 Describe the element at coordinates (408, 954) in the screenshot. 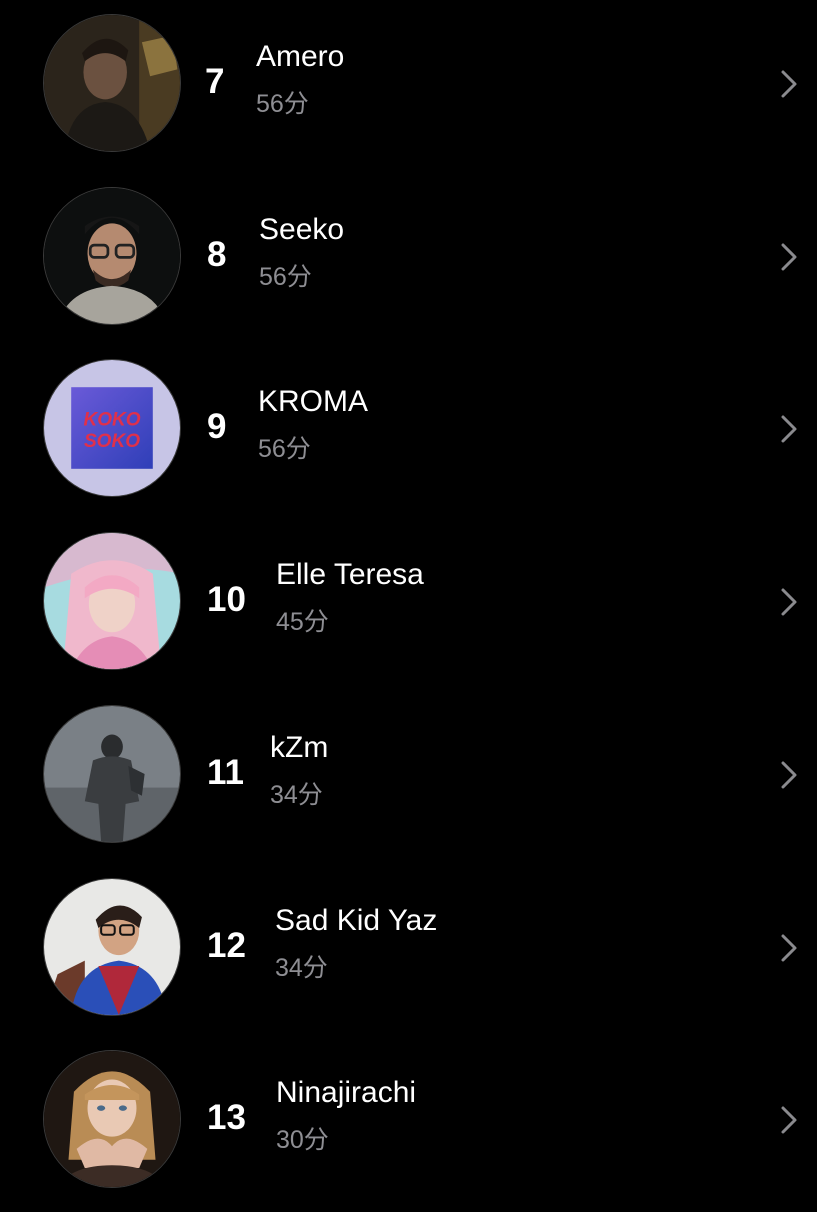

I see `artist-row-sad-kid-yaz: 12 Sad Kid Yaz 34分` at that location.